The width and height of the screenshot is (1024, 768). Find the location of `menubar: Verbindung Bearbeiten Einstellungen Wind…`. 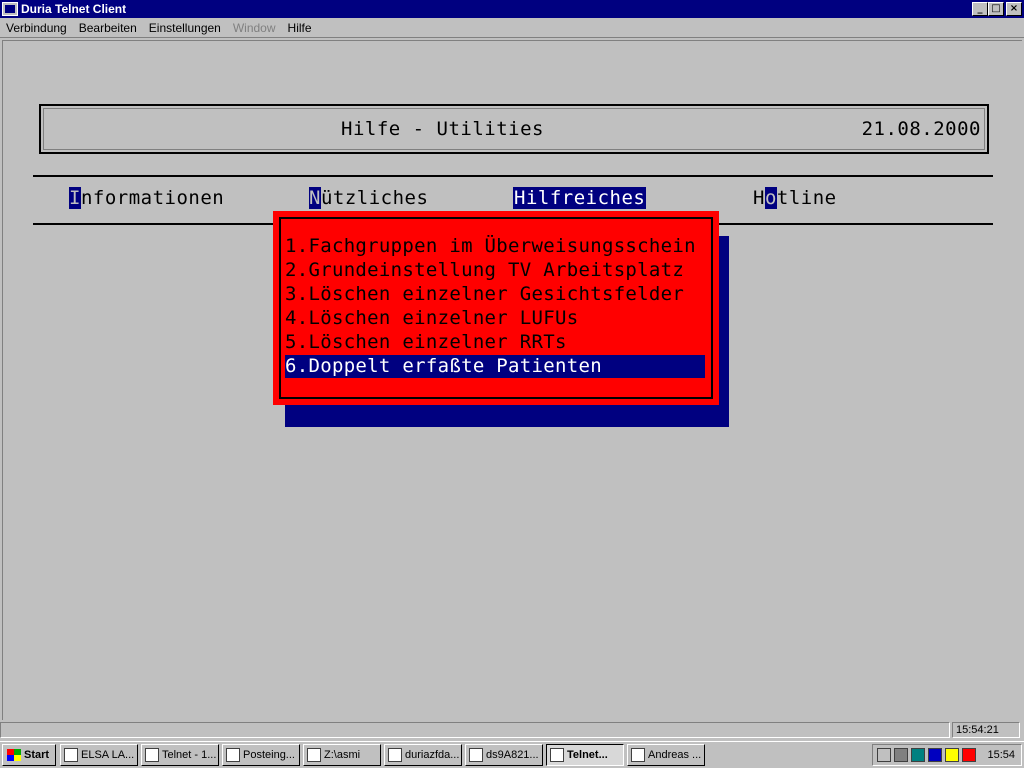

menubar: Verbindung Bearbeiten Einstellungen Wind… is located at coordinates (512, 28).